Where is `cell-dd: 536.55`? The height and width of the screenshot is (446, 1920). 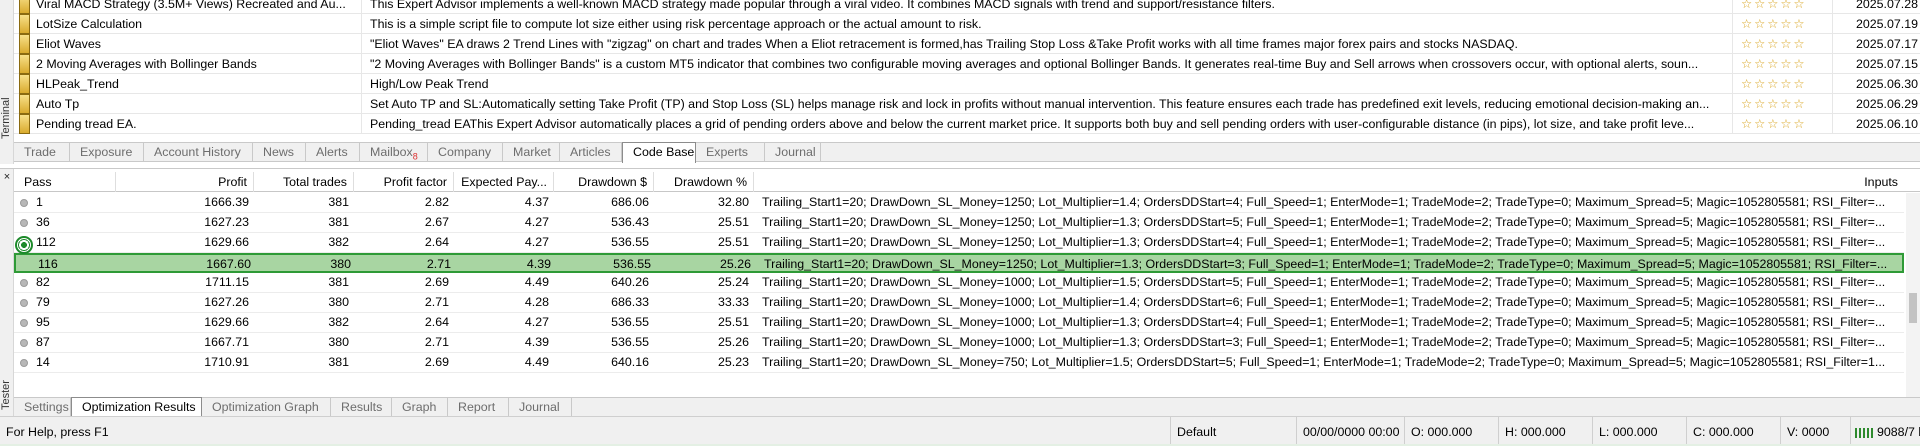
cell-dd: 536.55 is located at coordinates (630, 342).